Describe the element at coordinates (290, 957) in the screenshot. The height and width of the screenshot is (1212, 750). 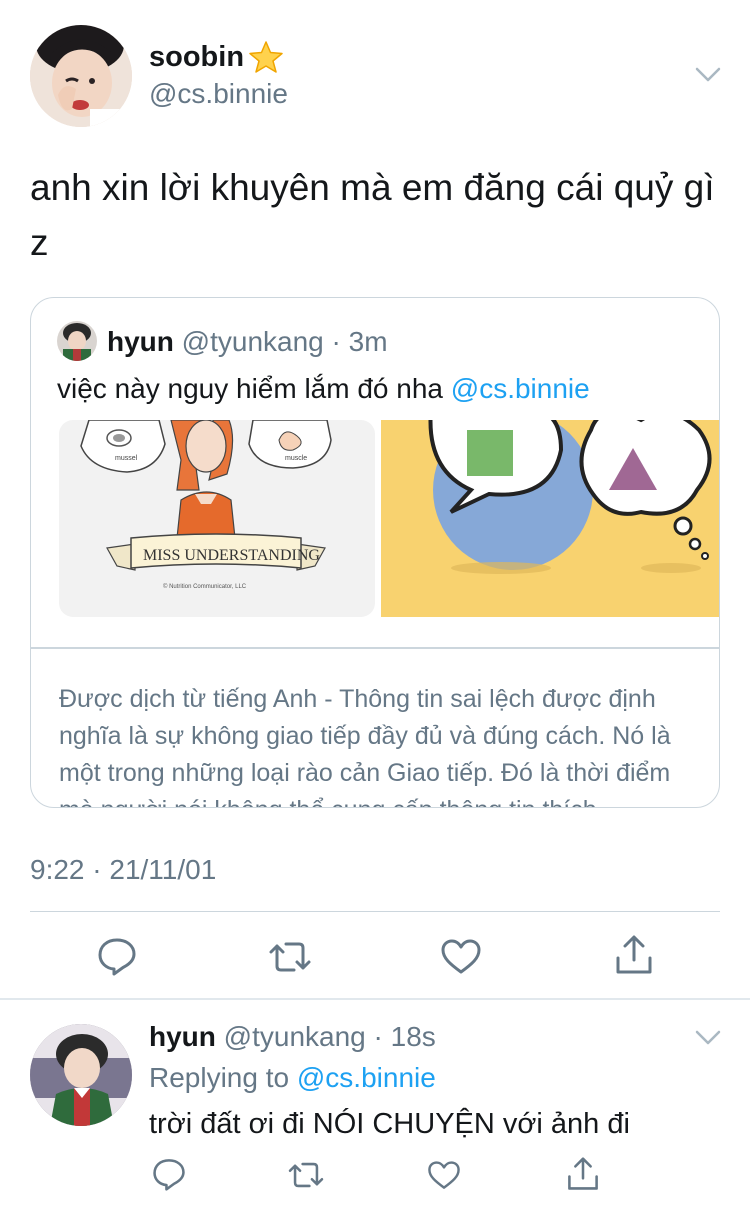
I see `retweet-icon` at that location.